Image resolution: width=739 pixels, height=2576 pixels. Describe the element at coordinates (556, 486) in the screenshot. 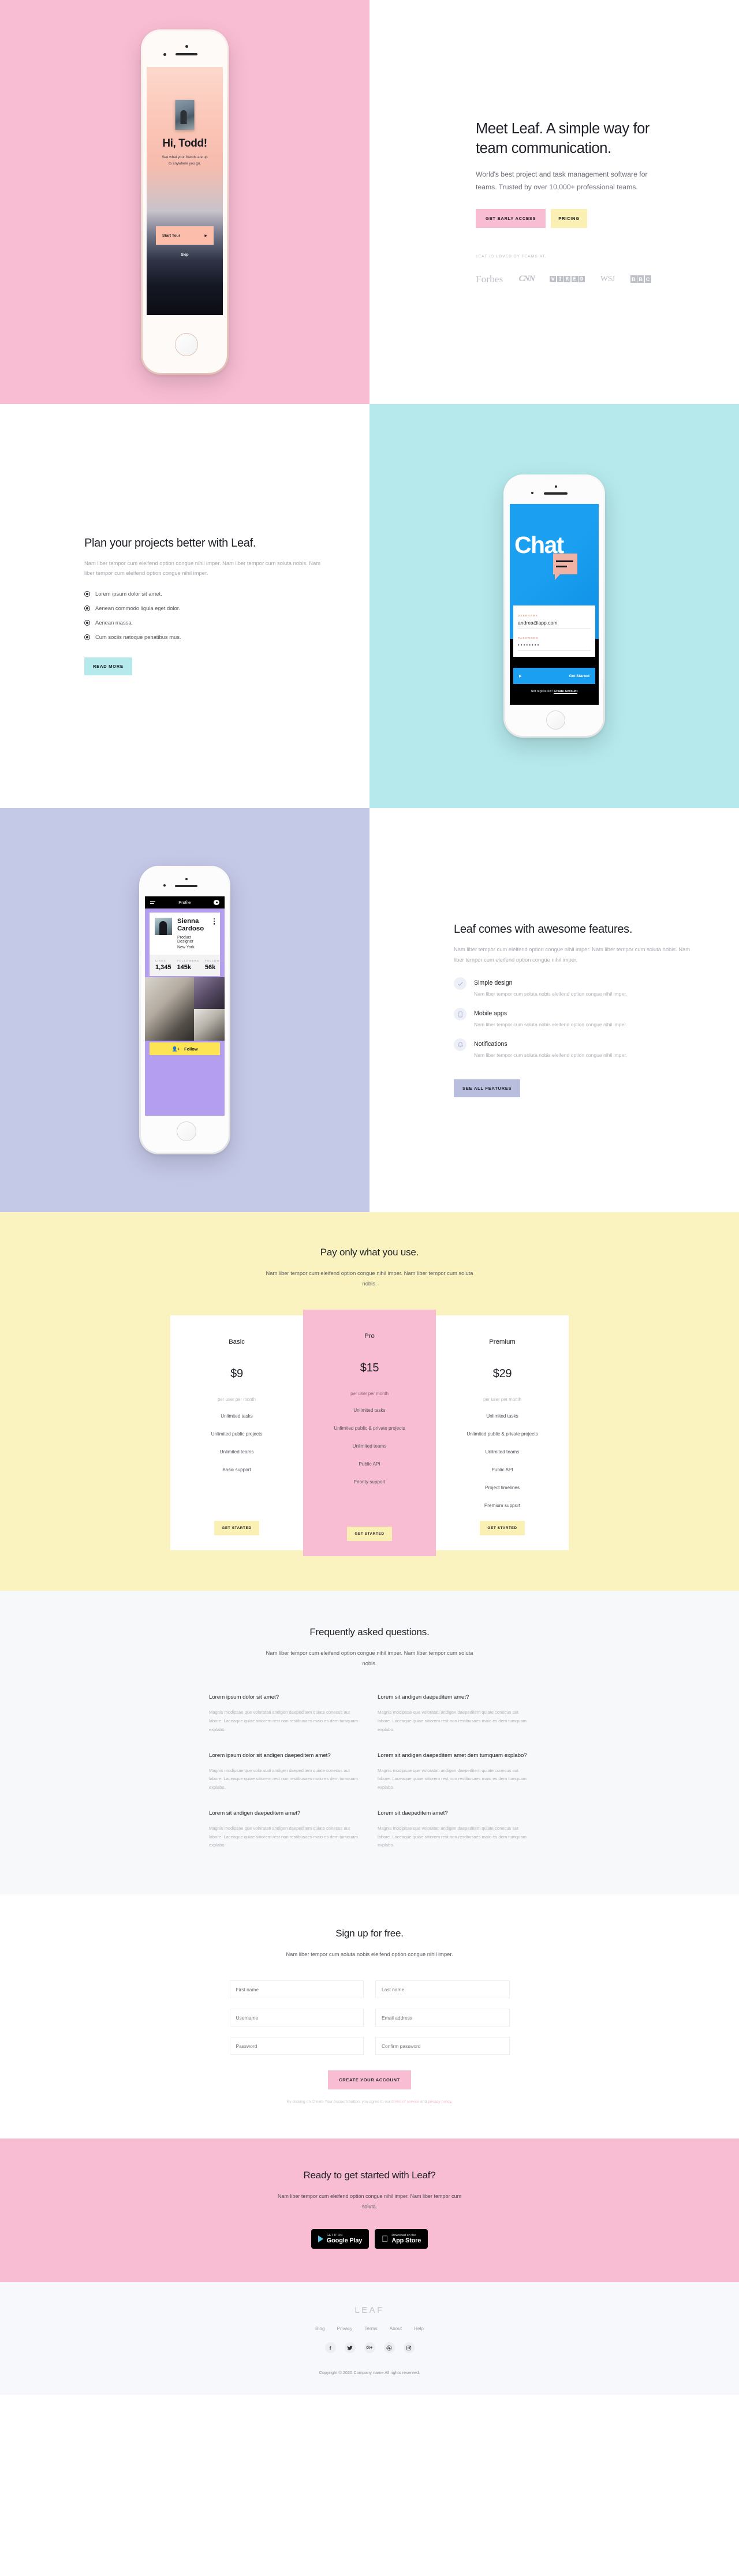

I see `phone-camera-icon` at that location.